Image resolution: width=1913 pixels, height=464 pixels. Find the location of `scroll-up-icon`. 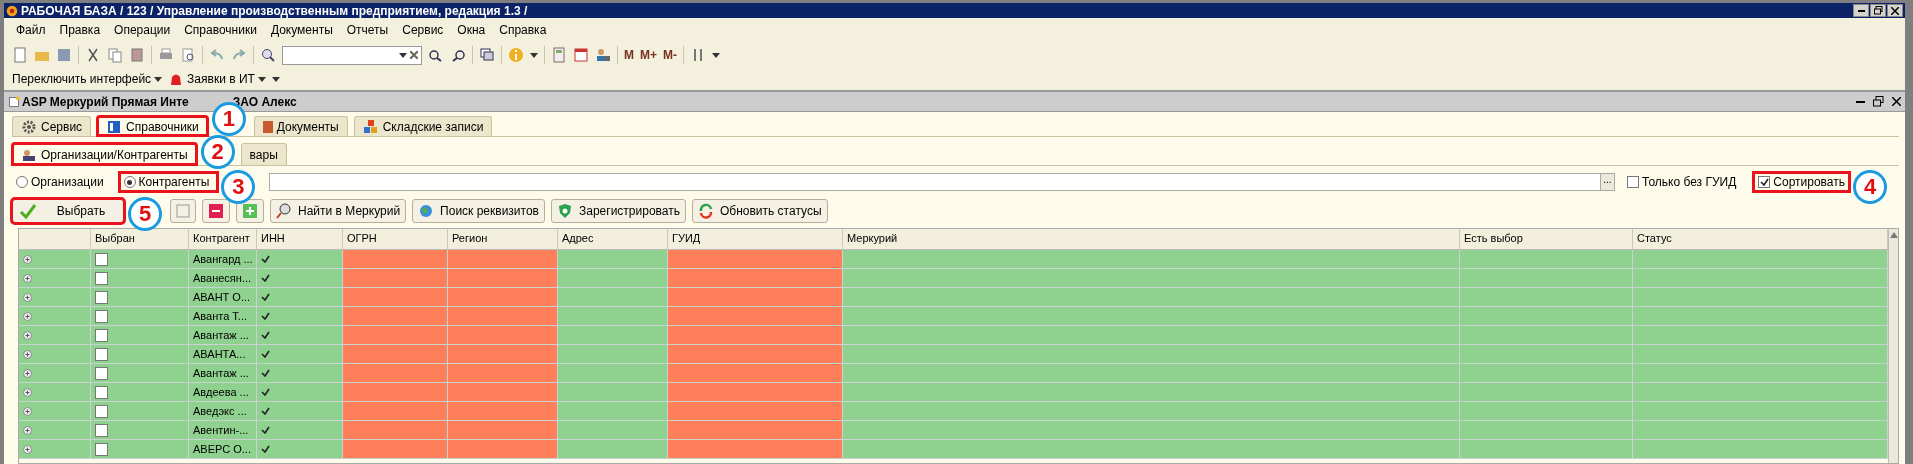

scroll-up-icon is located at coordinates (1893, 235).